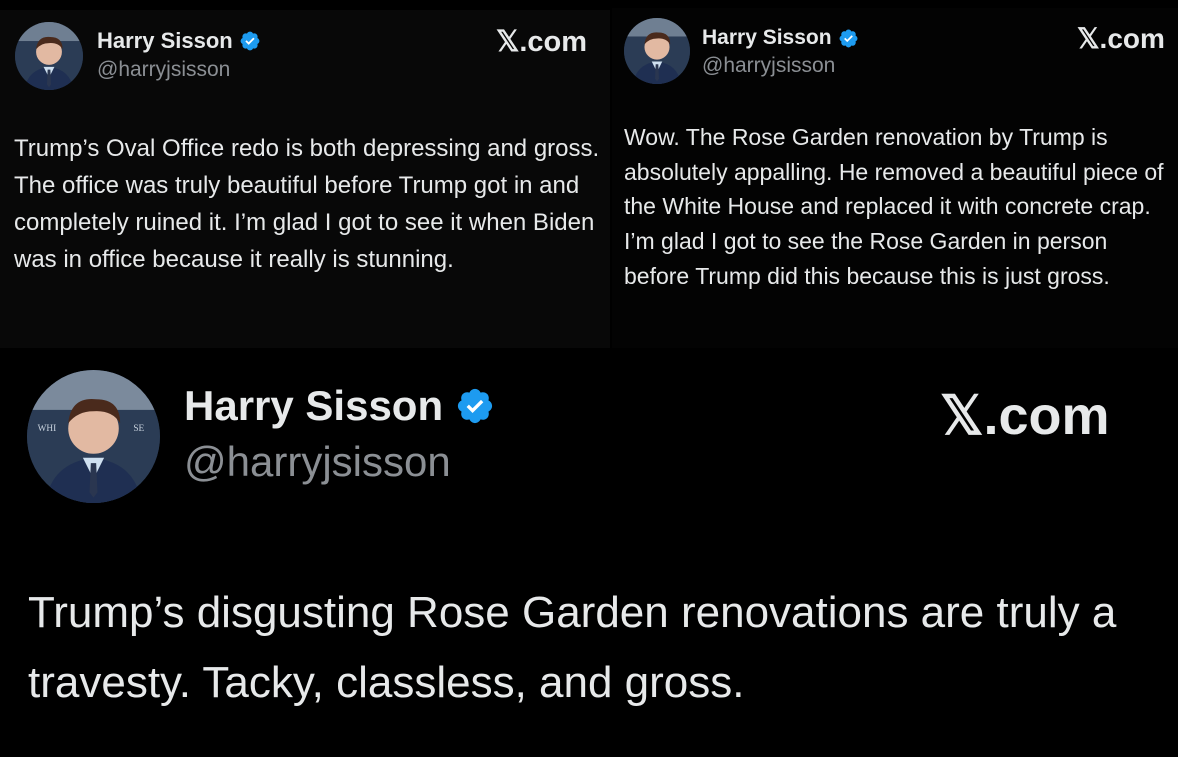 This screenshot has width=1178, height=757. I want to click on avatar: WHI SE, so click(93, 436).